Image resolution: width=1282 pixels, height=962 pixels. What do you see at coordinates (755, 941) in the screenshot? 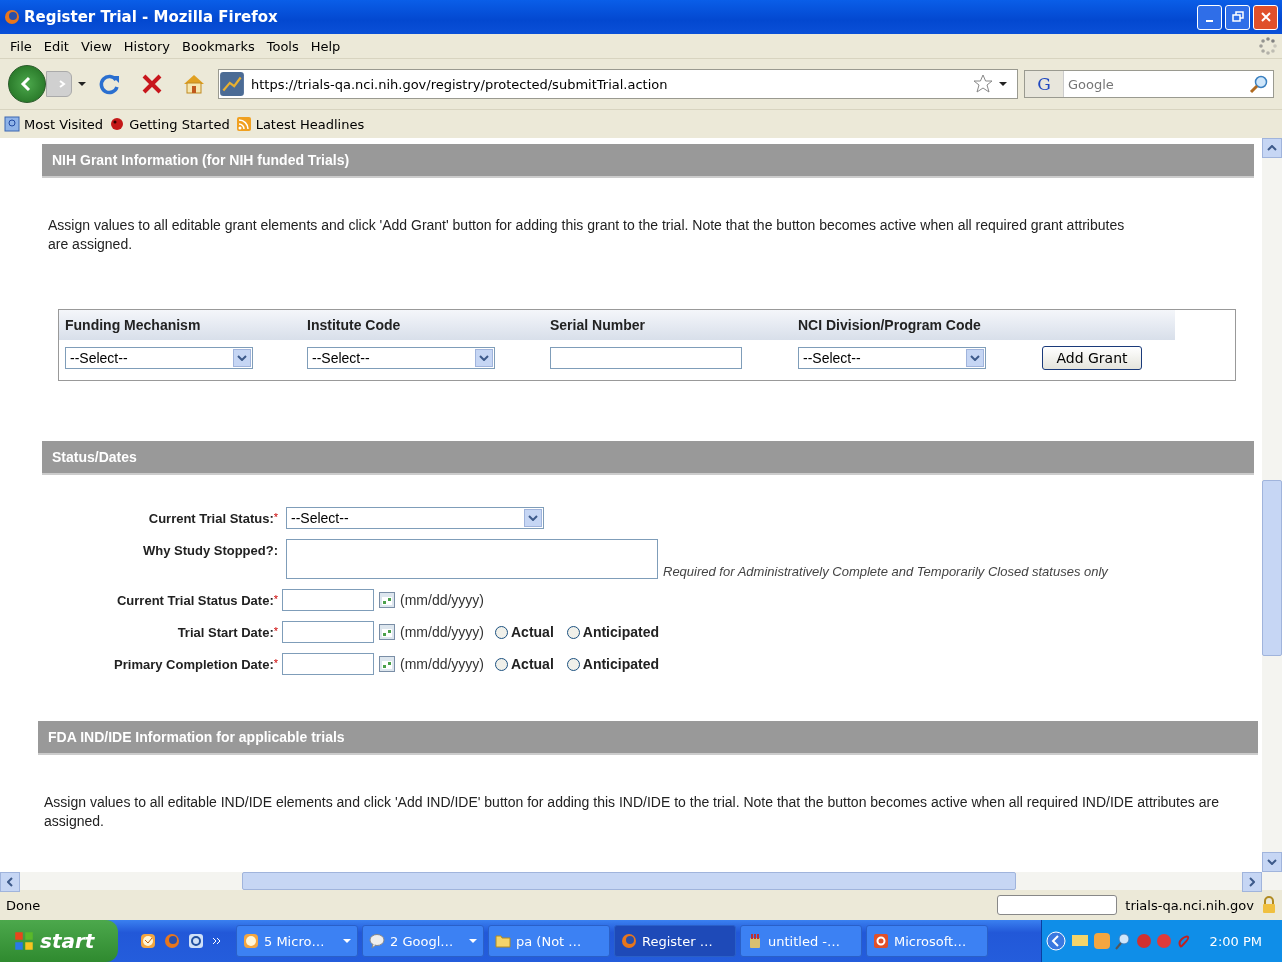
I see `paint-cup-icon` at bounding box center [755, 941].